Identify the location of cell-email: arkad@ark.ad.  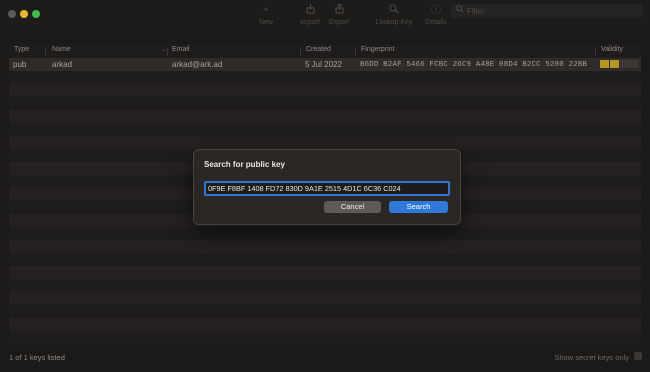
(197, 64).